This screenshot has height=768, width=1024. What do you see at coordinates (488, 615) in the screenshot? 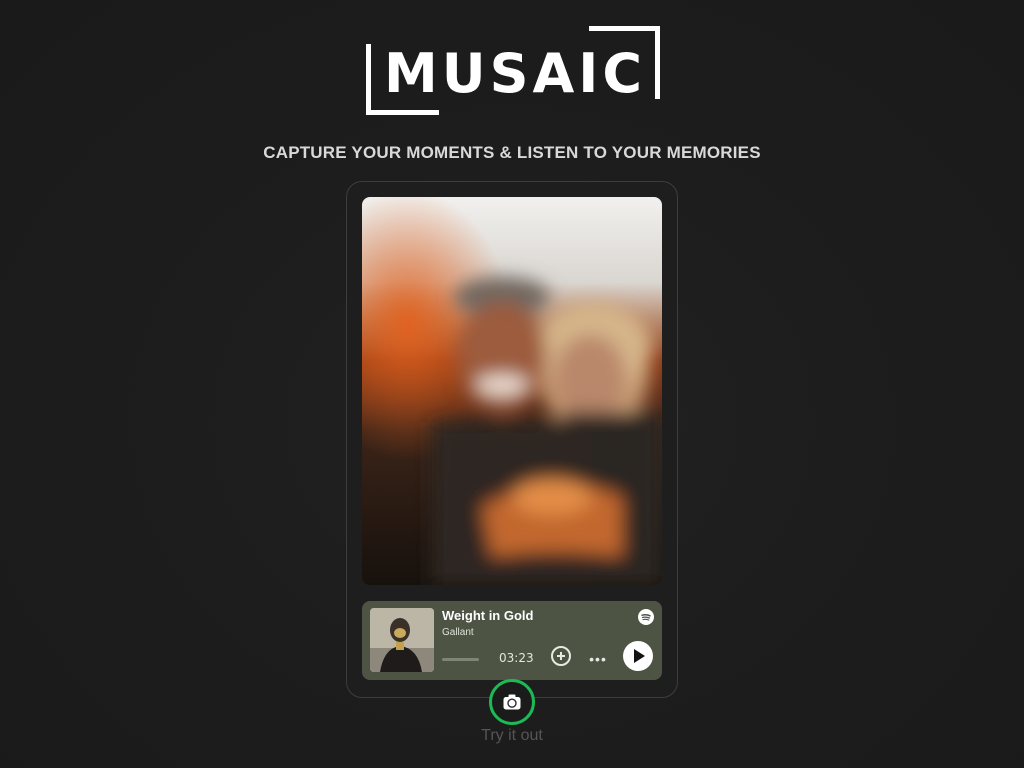
I see `song-title: Weight in Gold` at bounding box center [488, 615].